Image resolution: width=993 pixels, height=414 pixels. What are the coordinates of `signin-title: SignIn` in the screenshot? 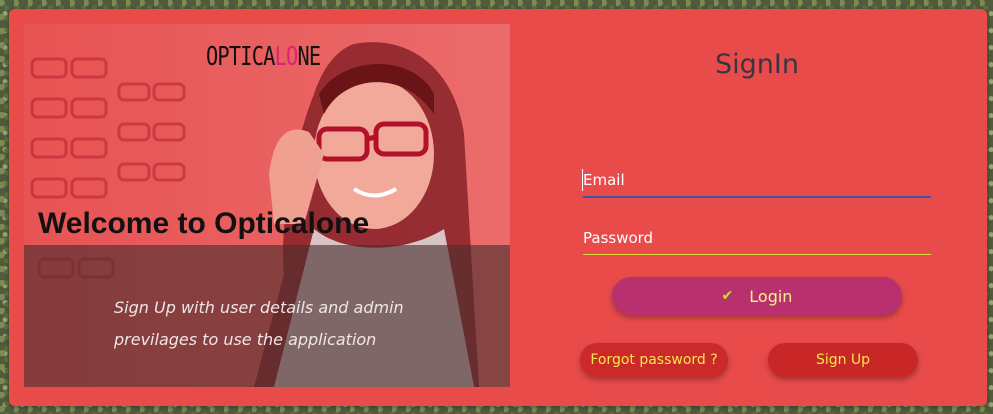 It's located at (757, 64).